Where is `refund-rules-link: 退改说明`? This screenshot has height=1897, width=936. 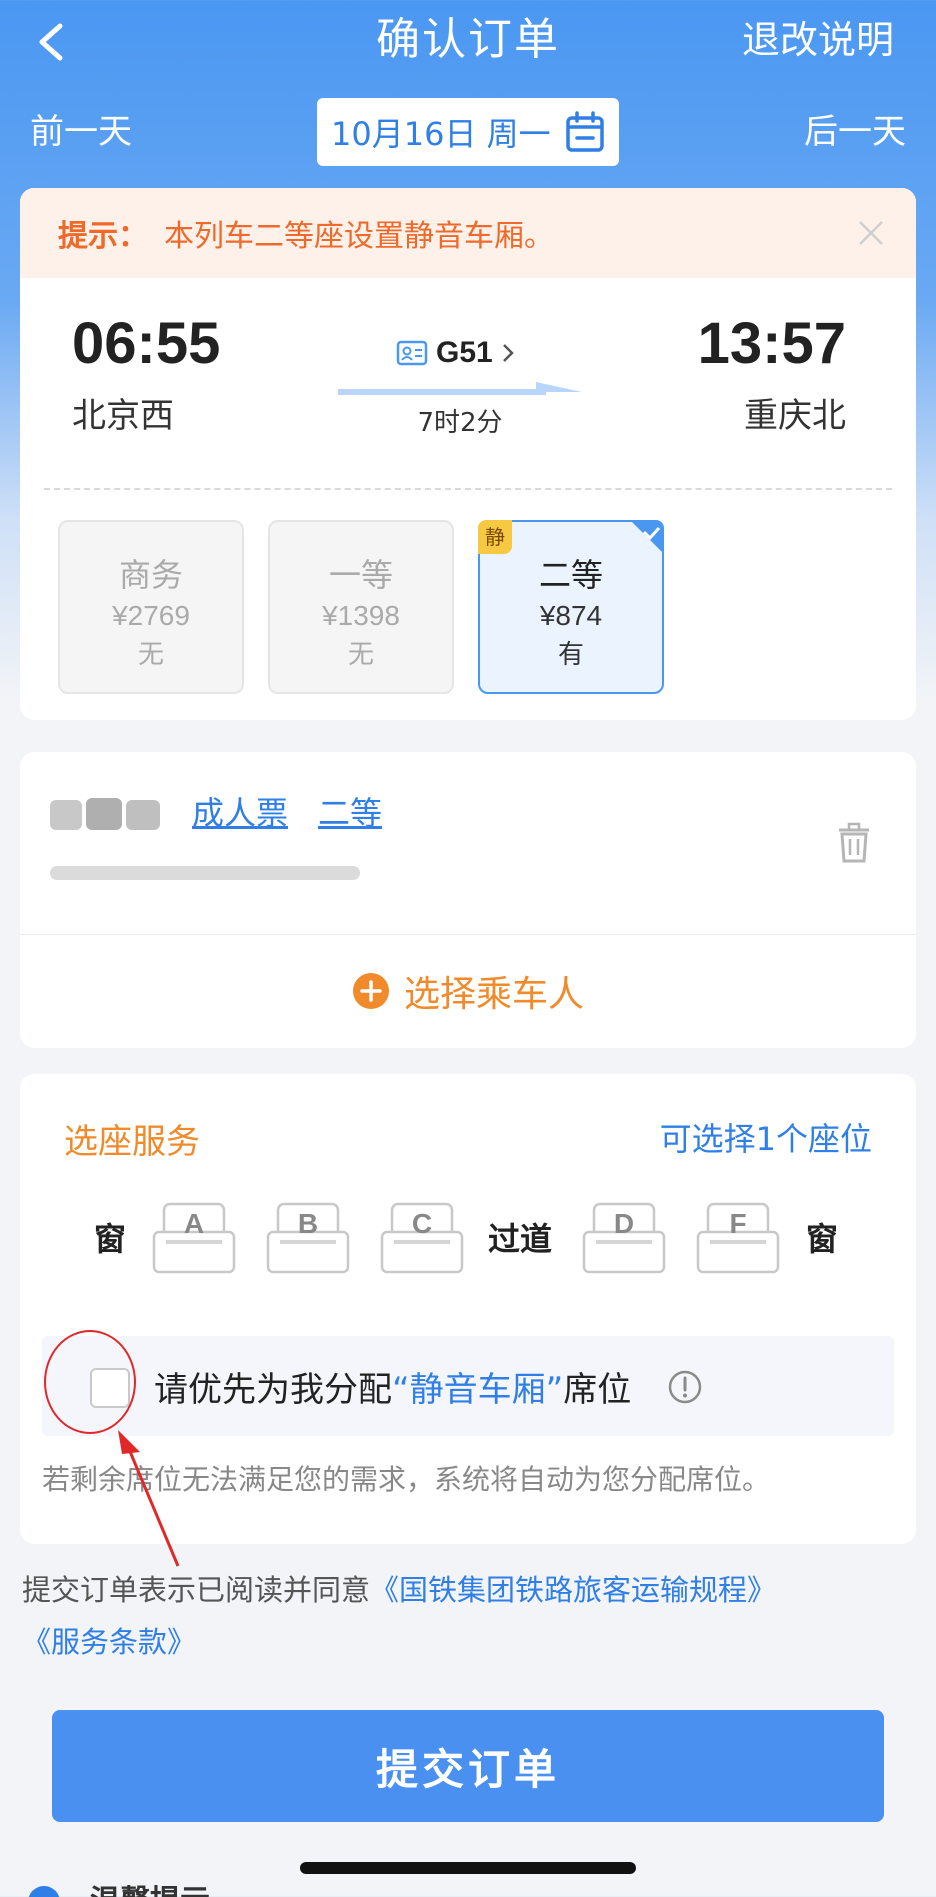 refund-rules-link: 退改说明 is located at coordinates (818, 40).